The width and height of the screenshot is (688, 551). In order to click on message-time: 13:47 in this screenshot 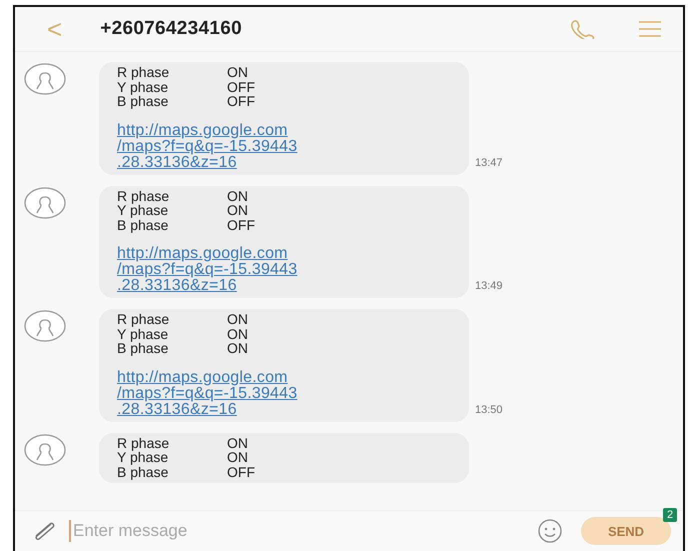, I will do `click(489, 162)`.